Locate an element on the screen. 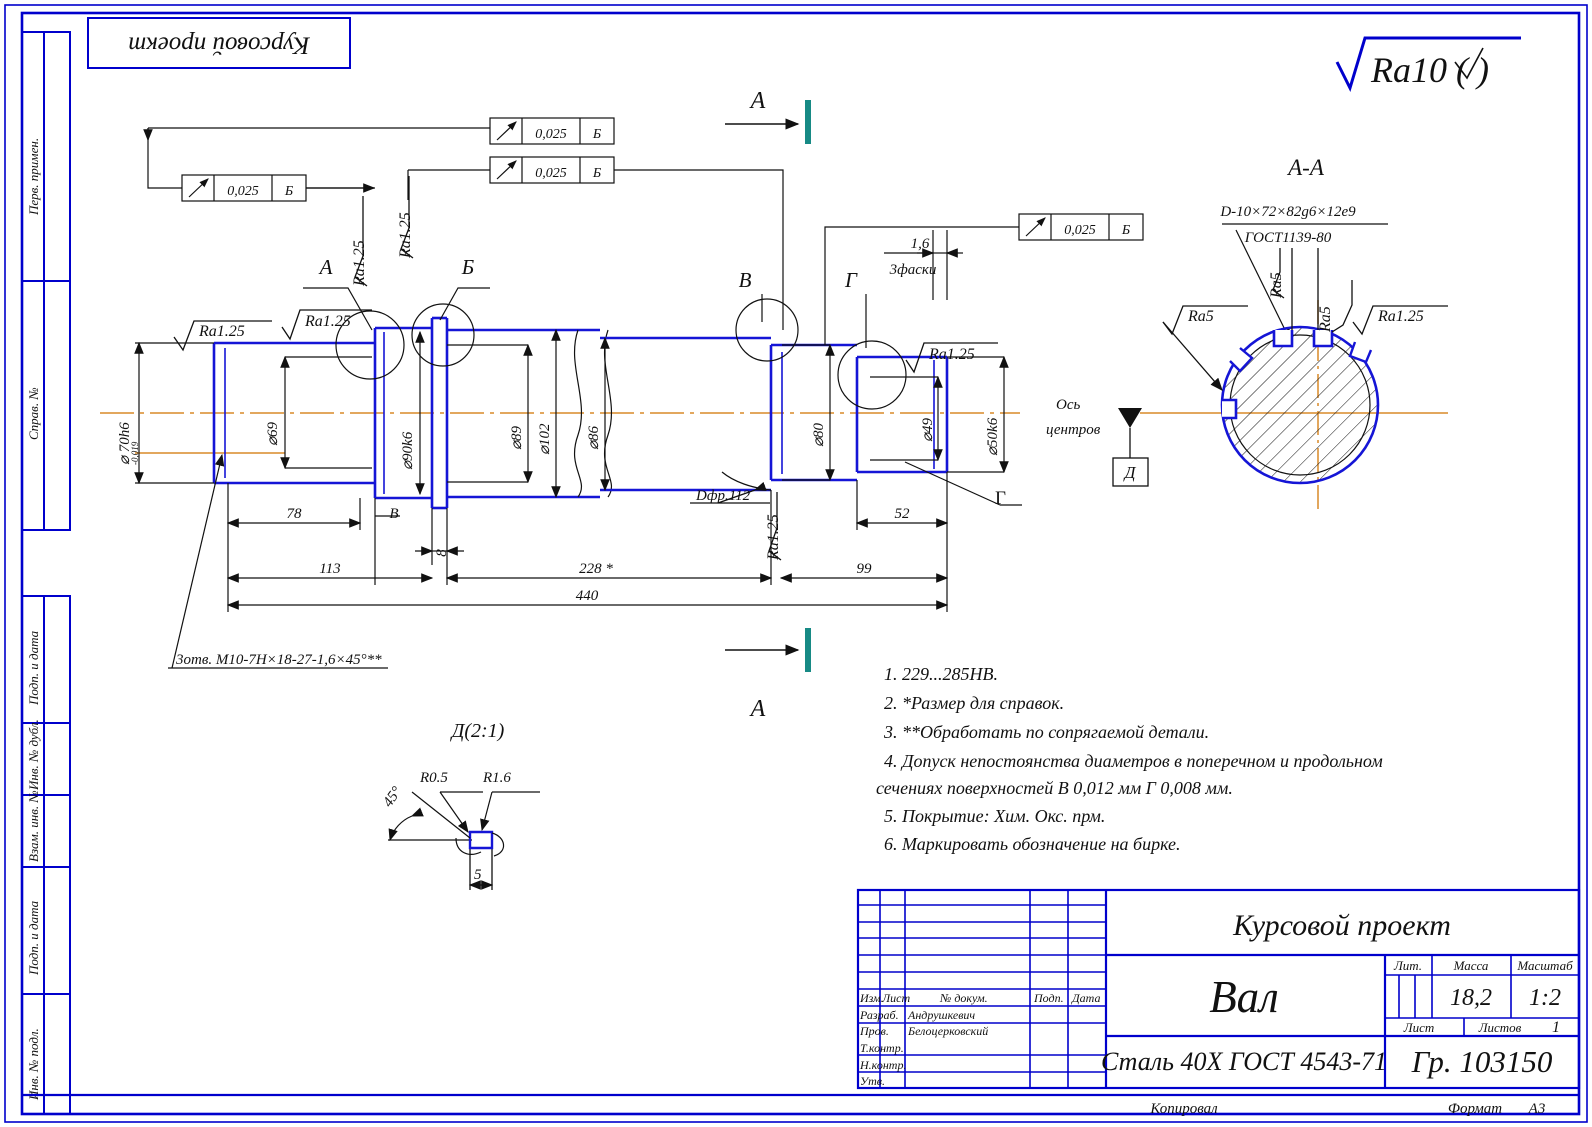 This screenshot has height=1127, width=1592. dim-d89: ⌀89 is located at coordinates (517, 437).